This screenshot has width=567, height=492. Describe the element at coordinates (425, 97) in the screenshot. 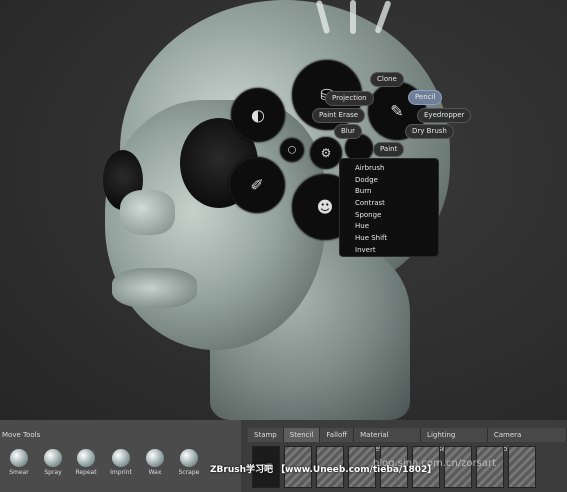

I see `pie-label-pencil: Pencil` at that location.